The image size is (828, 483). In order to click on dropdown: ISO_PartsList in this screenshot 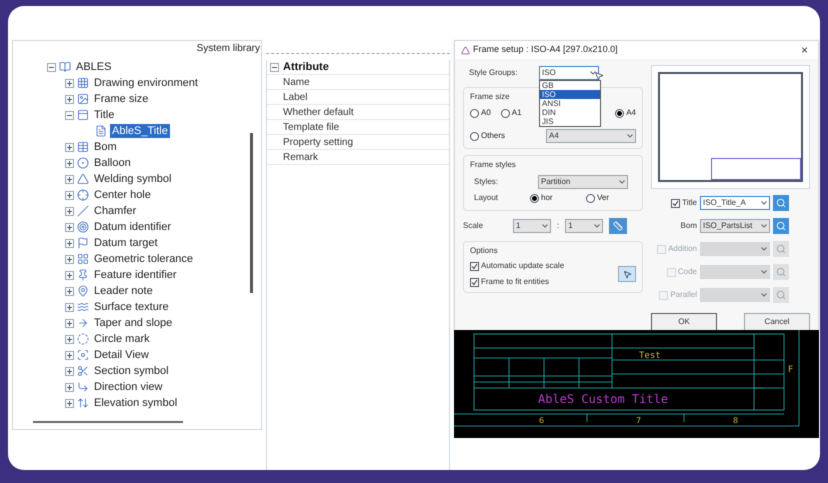, I will do `click(735, 226)`.